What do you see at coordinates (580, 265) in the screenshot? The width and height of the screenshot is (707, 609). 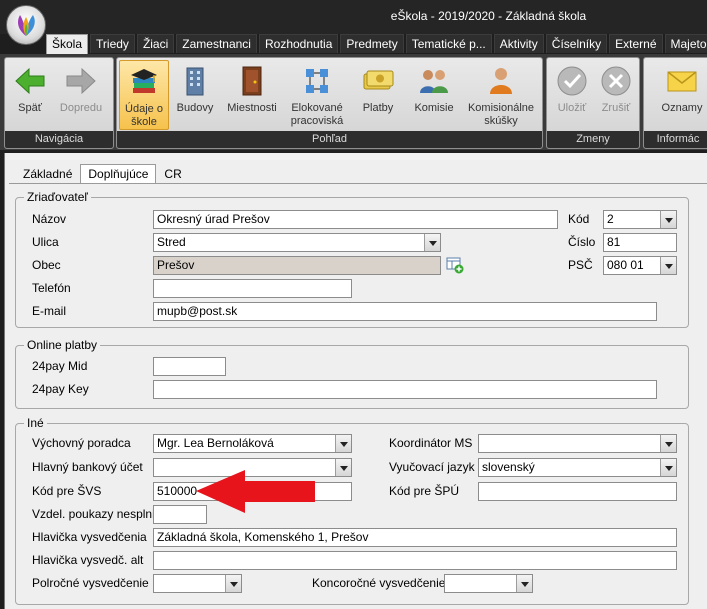 I see `zip-label: PSČ` at bounding box center [580, 265].